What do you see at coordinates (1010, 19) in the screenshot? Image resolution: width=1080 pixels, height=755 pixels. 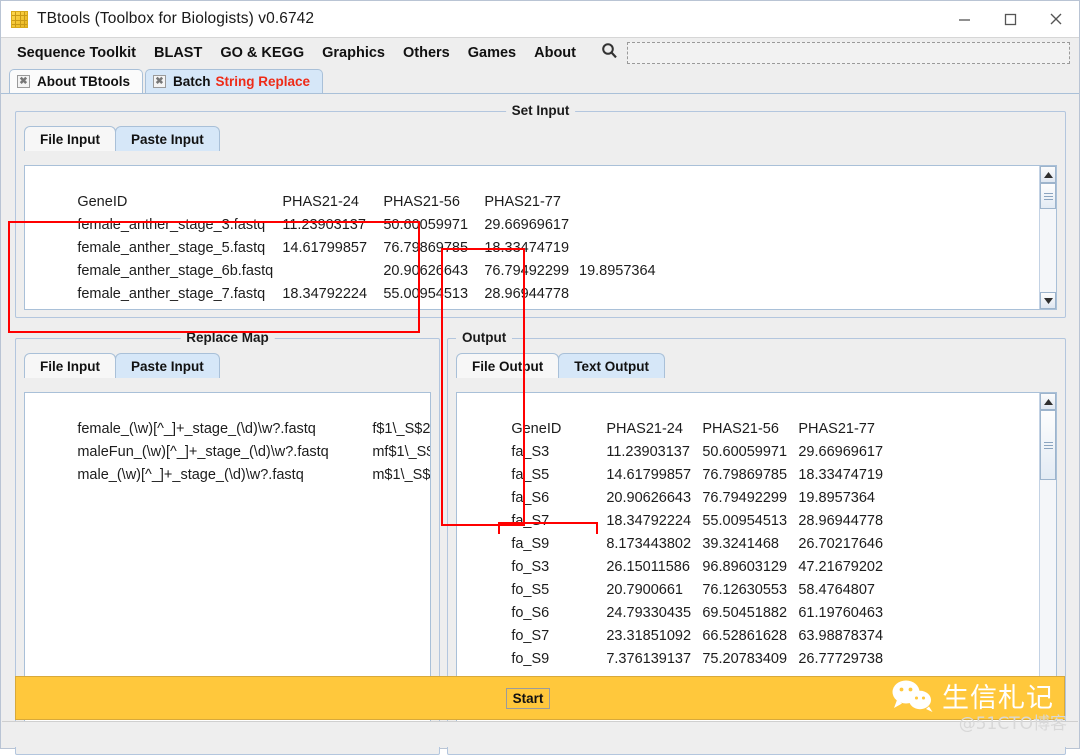 I see `maximize-button` at bounding box center [1010, 19].